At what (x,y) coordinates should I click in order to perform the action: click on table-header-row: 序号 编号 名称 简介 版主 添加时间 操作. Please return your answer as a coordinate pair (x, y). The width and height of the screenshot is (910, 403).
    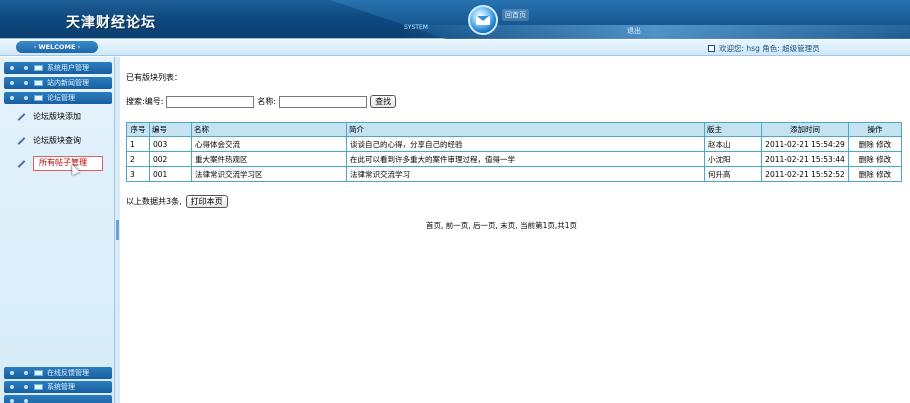
    Looking at the image, I should click on (514, 129).